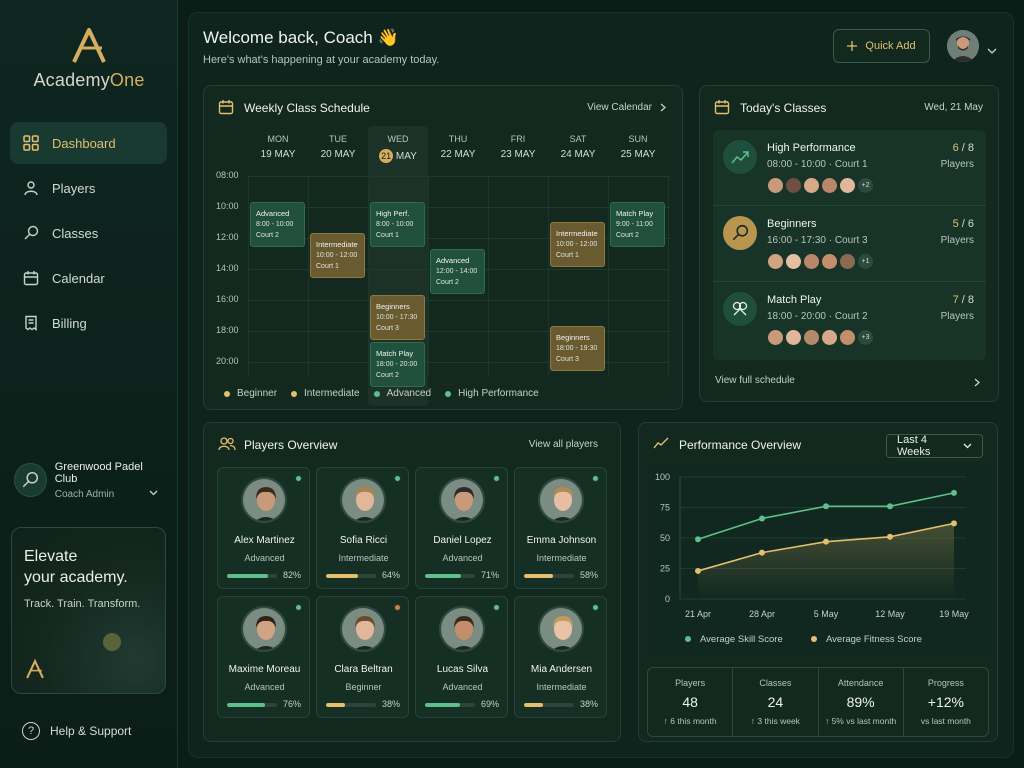 The image size is (1024, 768). I want to click on schedule-event: Beginners 18:00 - 19:30 Court 3, so click(577, 348).